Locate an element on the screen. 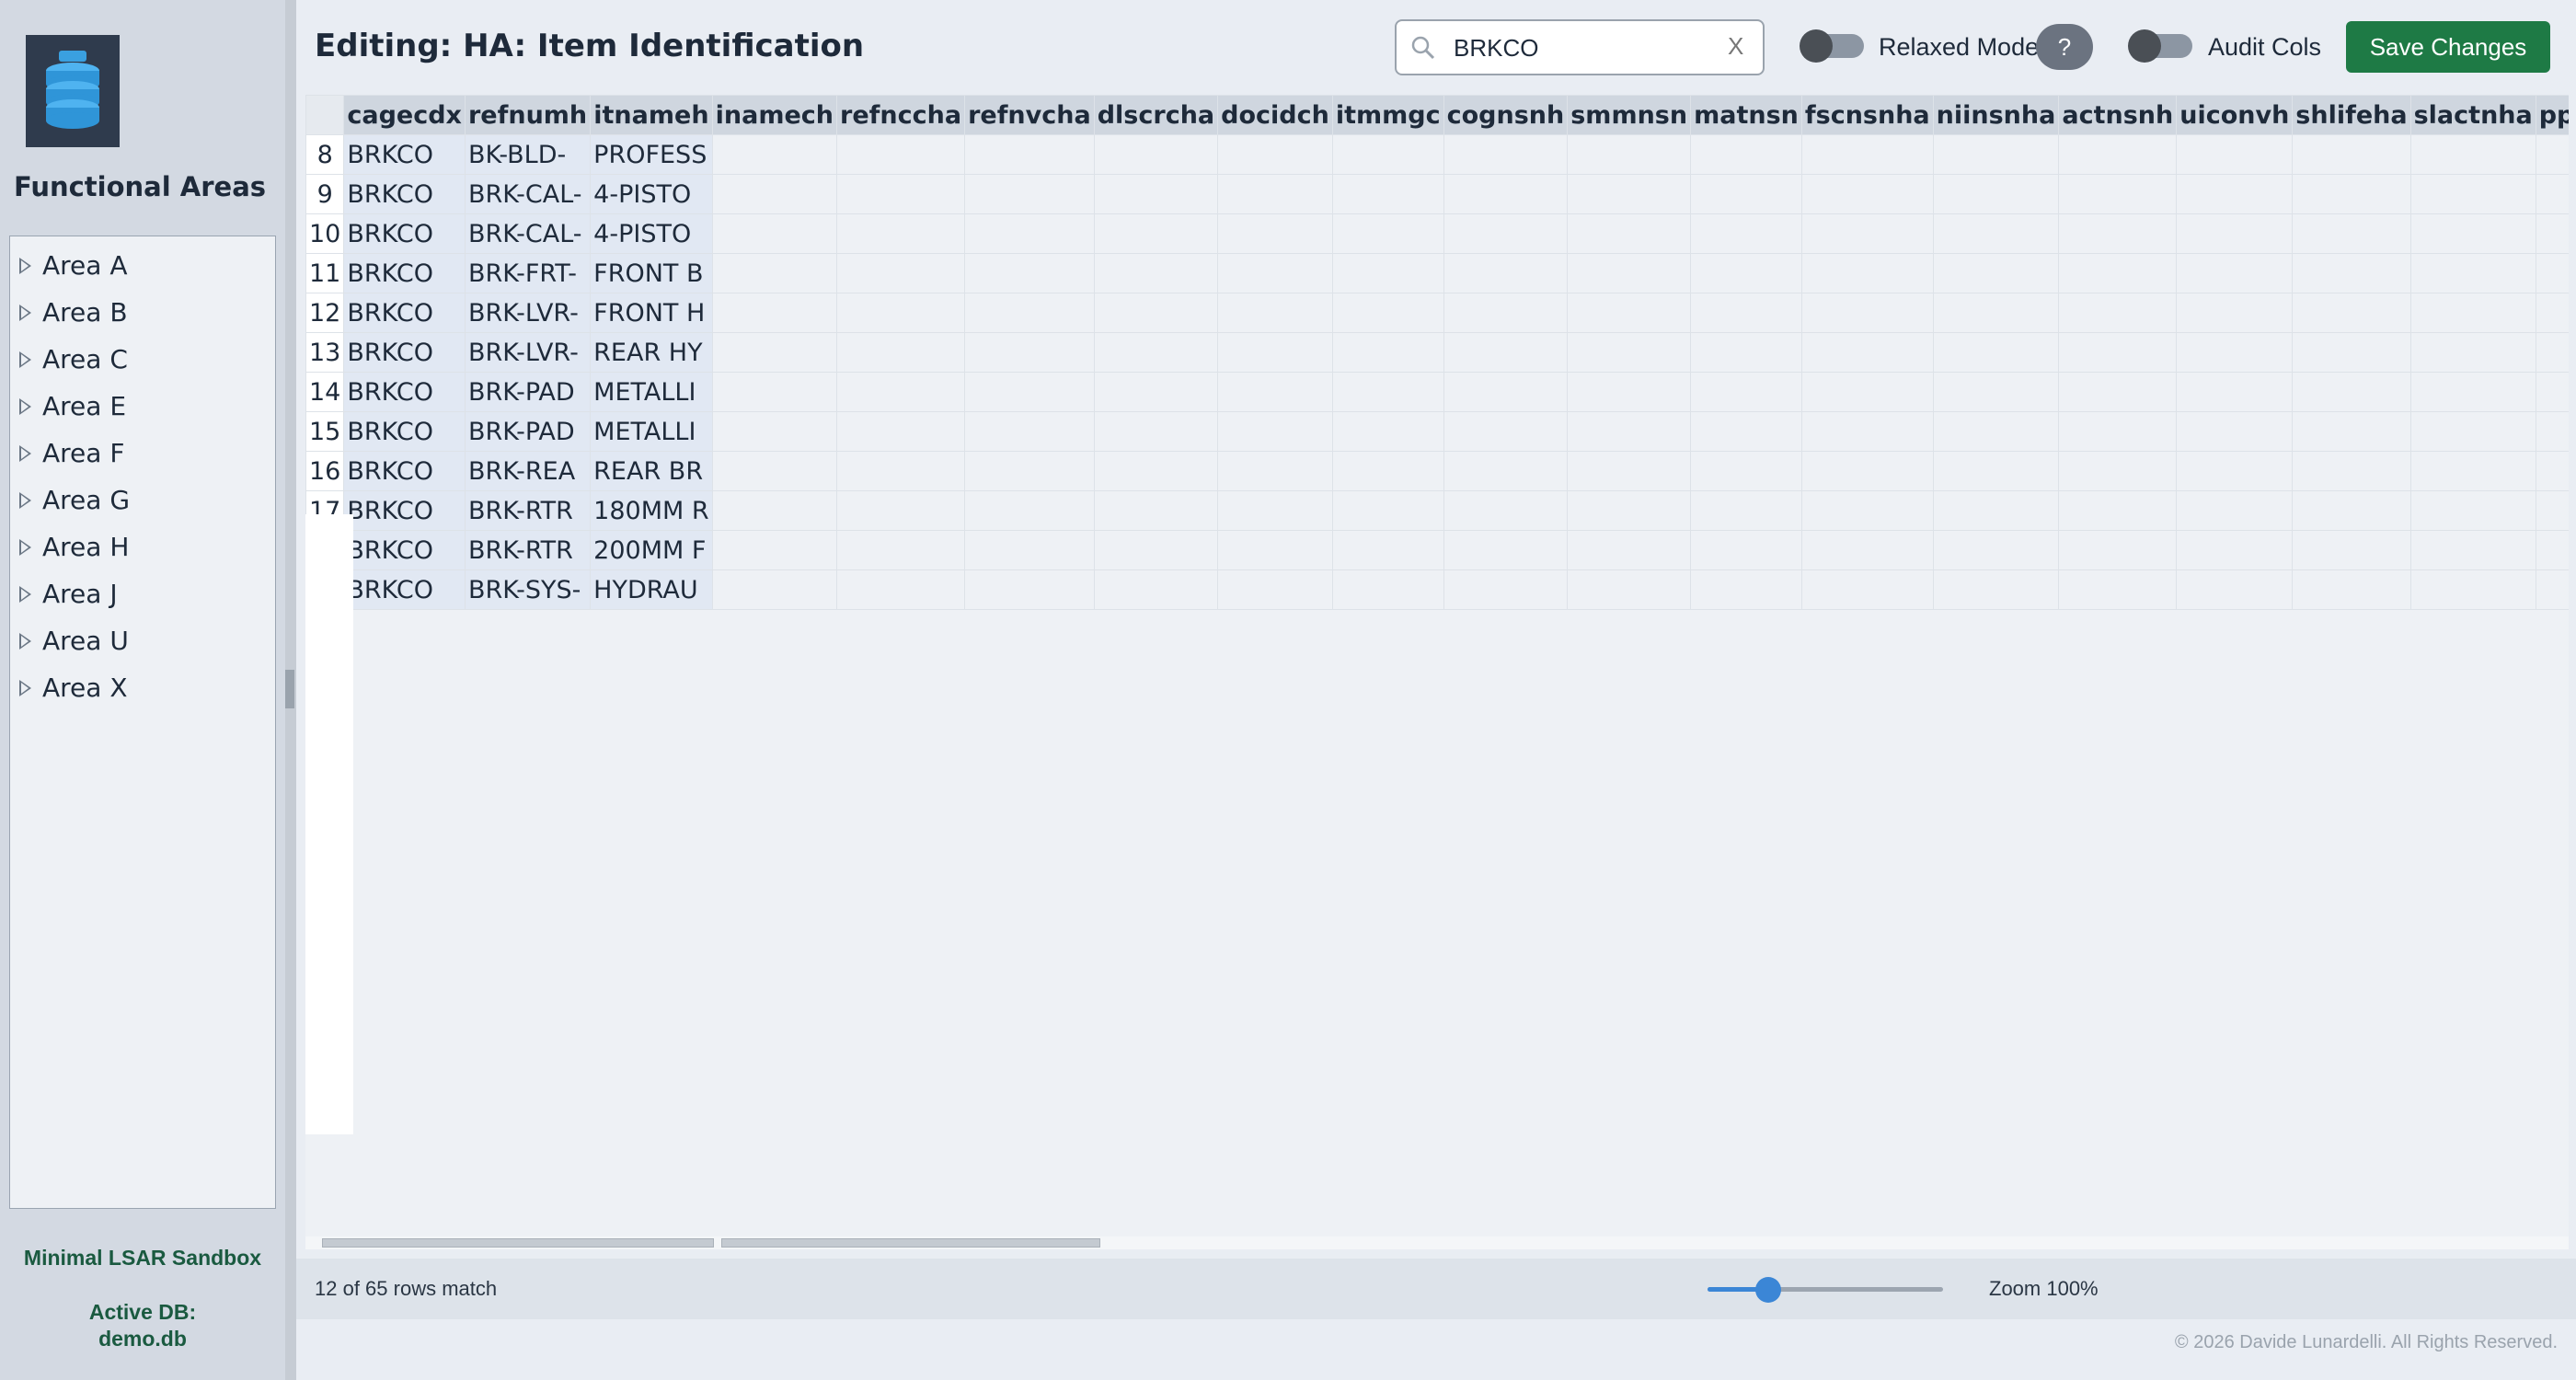 The width and height of the screenshot is (2576, 1380). zoom-slider-handle is located at coordinates (1768, 1290).